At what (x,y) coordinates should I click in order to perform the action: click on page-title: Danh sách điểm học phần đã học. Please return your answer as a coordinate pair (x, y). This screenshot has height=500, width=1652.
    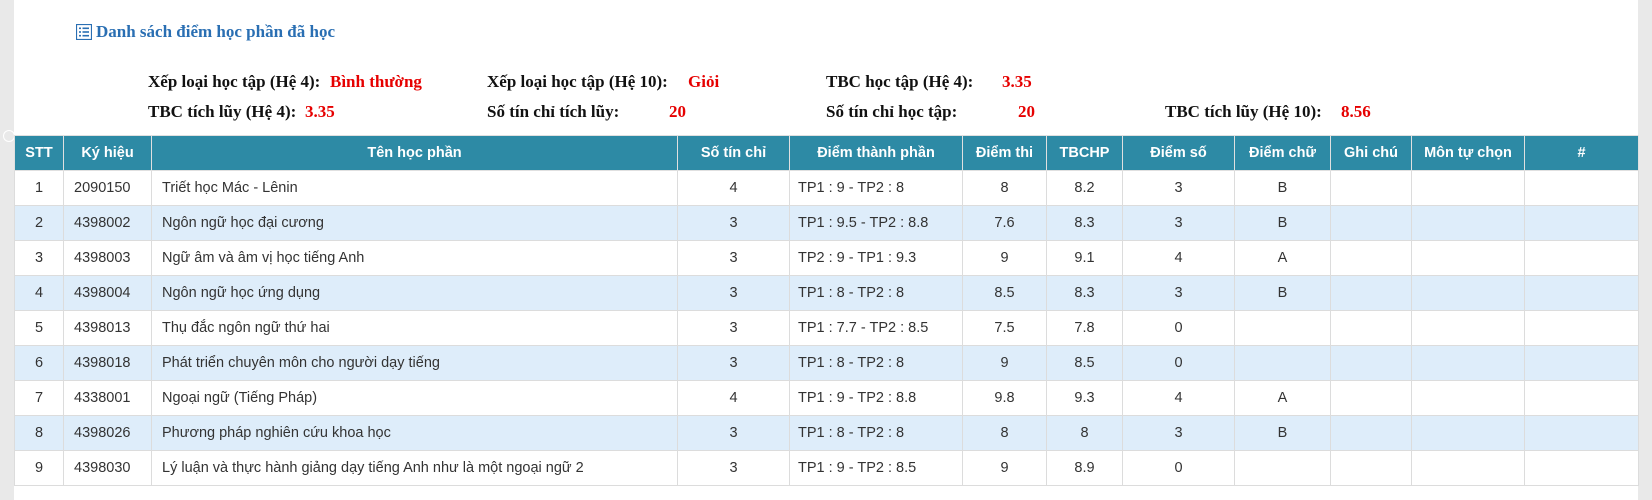
    Looking at the image, I should click on (205, 32).